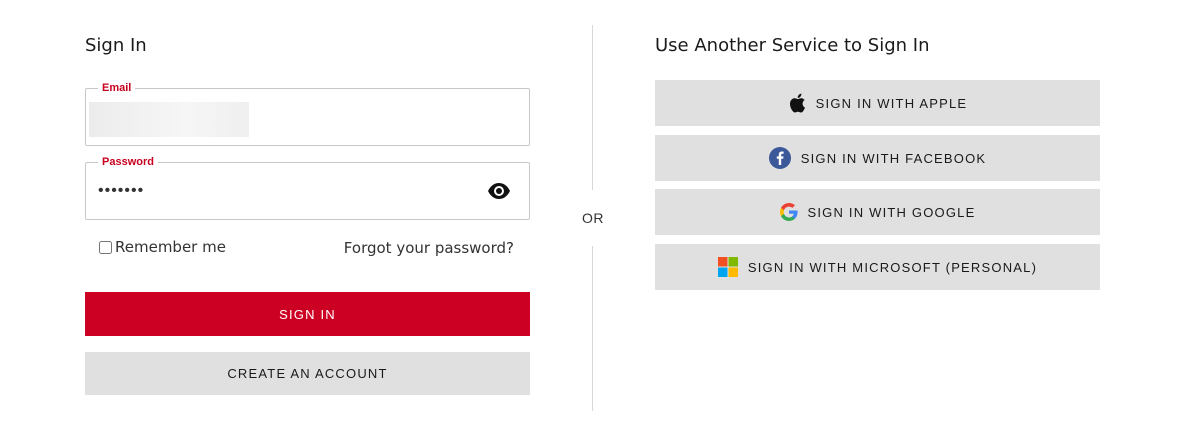 The width and height of the screenshot is (1190, 433). What do you see at coordinates (593, 218) in the screenshot?
I see `or-label: OR` at bounding box center [593, 218].